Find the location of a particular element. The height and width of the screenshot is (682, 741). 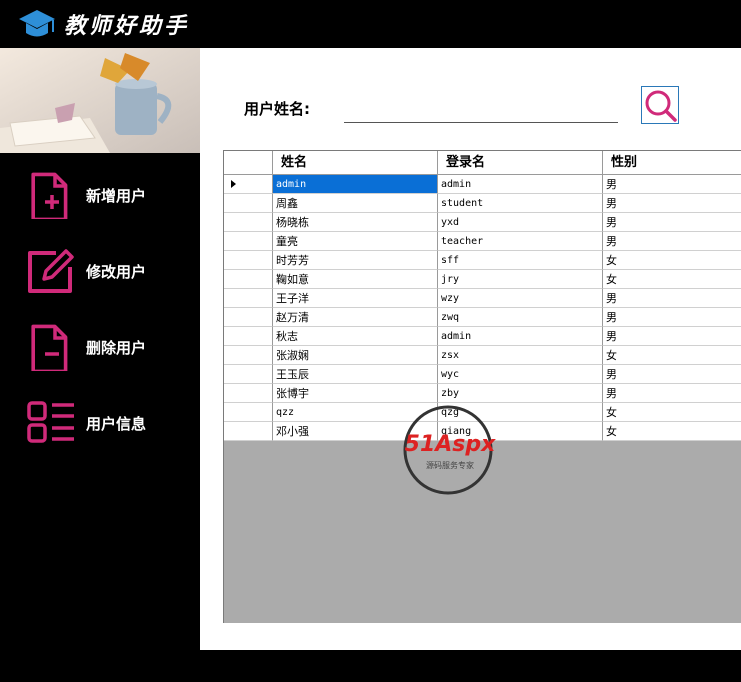

table-header: 姓名 登录名 性别 is located at coordinates (482, 163).